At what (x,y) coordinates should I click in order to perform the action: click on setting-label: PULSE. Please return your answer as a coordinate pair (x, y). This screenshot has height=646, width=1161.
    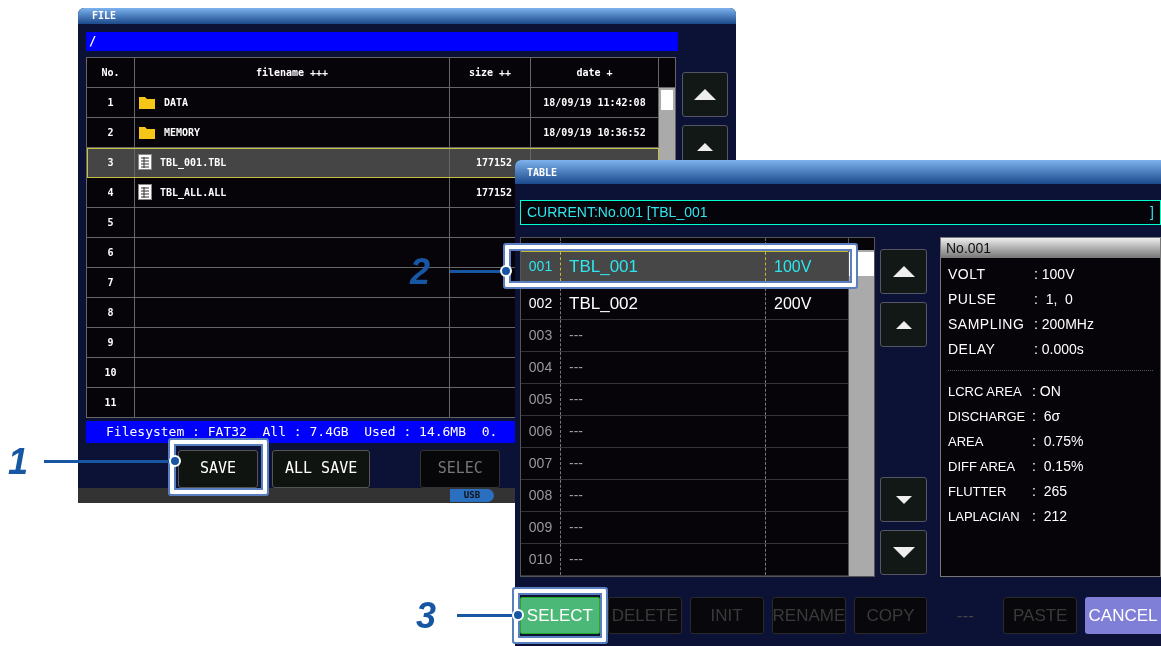
    Looking at the image, I should click on (973, 299).